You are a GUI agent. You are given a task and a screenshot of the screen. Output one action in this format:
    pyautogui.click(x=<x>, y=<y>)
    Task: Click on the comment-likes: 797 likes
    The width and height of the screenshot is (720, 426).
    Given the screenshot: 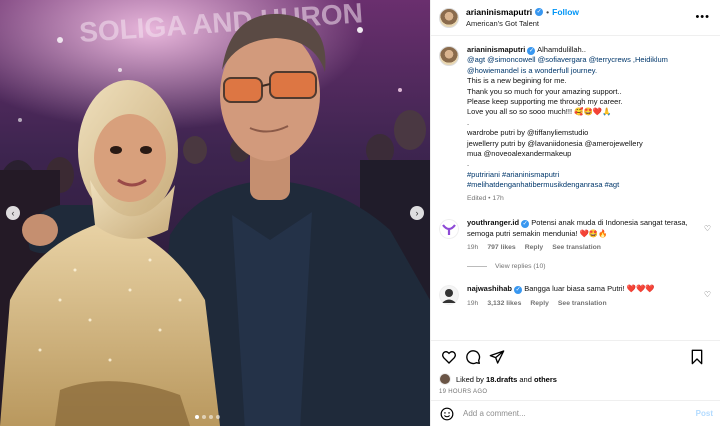 What is the action you would take?
    pyautogui.click(x=501, y=248)
    